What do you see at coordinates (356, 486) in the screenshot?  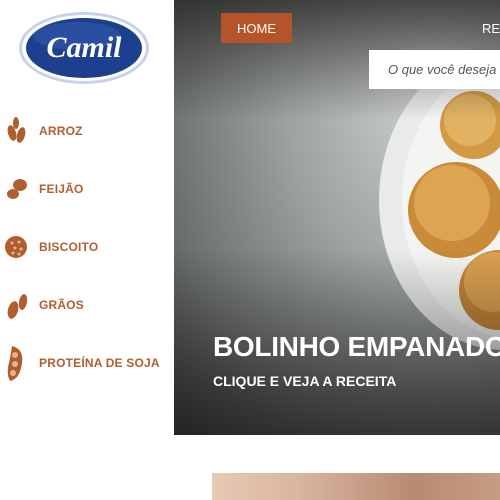 I see `secondary-banner-image` at bounding box center [356, 486].